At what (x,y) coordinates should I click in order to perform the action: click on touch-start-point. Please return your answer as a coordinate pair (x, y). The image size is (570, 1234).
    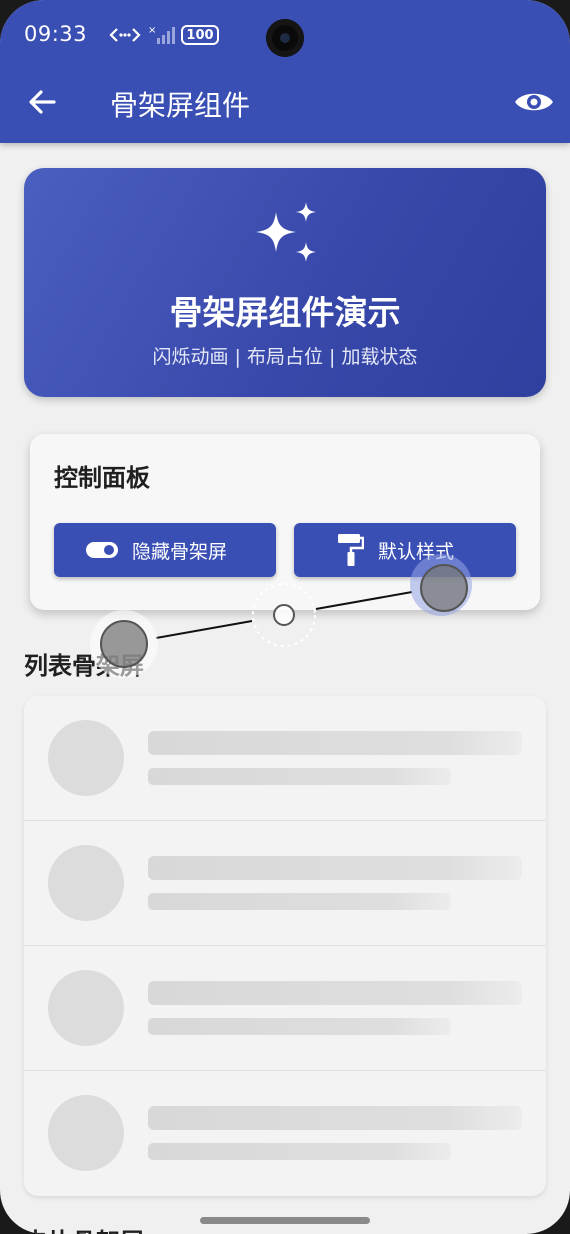
    Looking at the image, I should click on (124, 644).